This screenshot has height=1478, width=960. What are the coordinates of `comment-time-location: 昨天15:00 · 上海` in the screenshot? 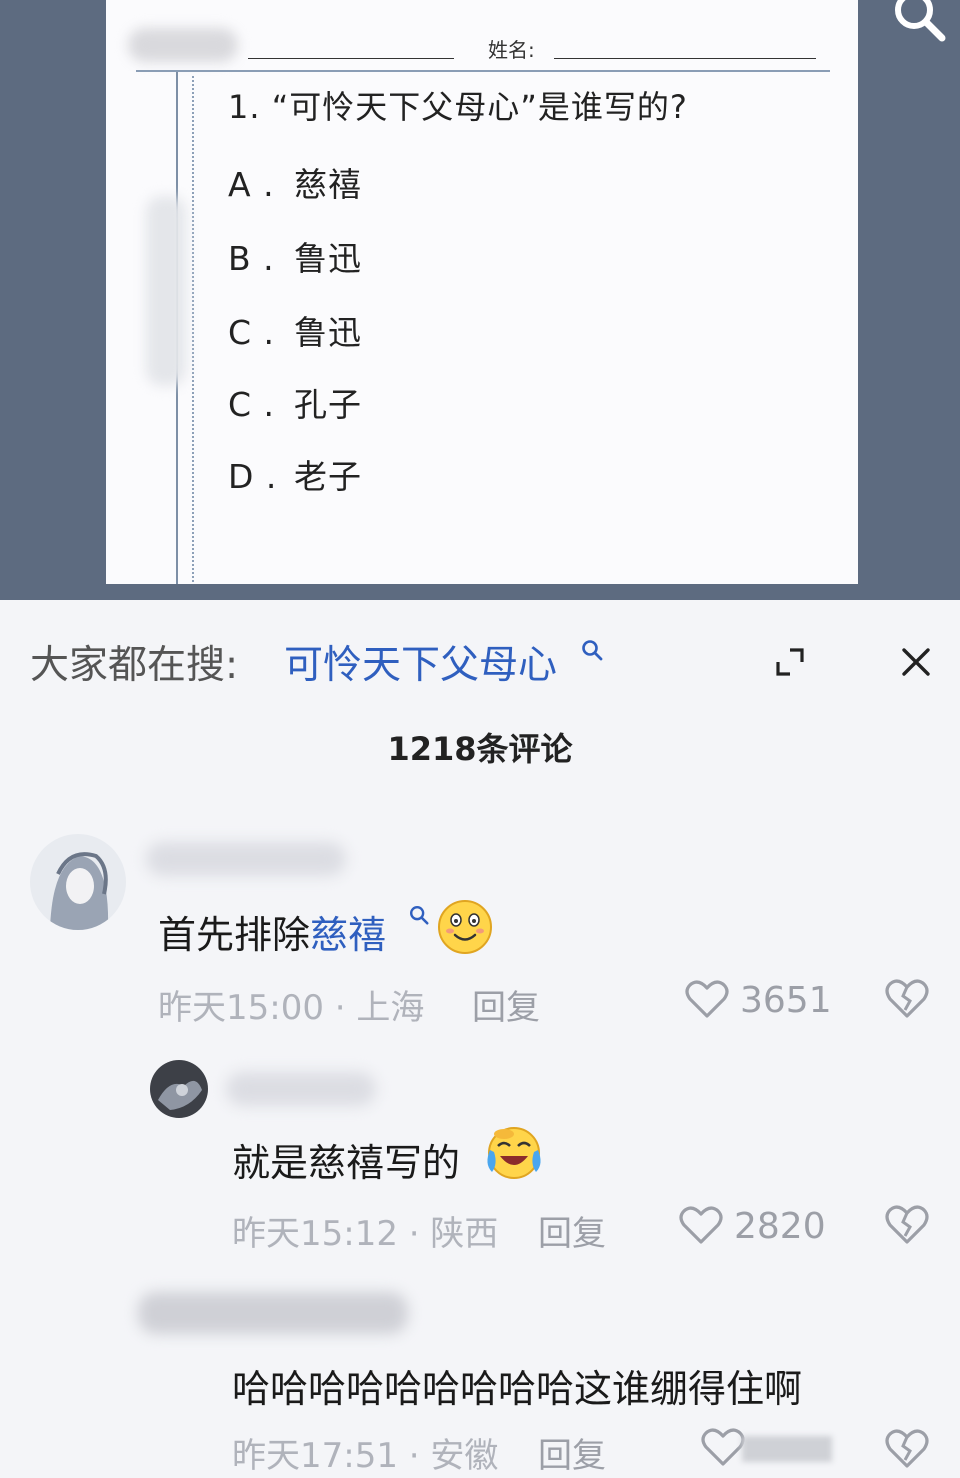 It's located at (291, 1008).